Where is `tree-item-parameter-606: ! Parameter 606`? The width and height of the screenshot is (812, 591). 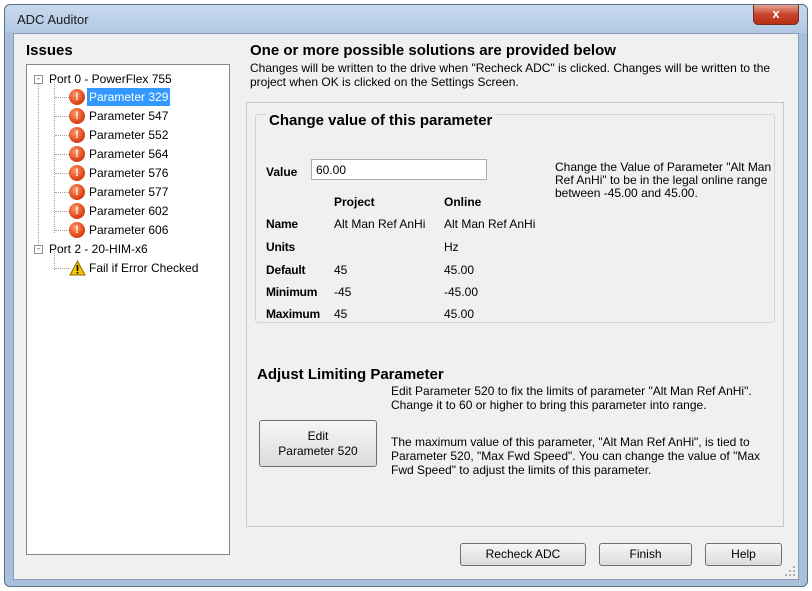 tree-item-parameter-606: ! Parameter 606 is located at coordinates (127, 230).